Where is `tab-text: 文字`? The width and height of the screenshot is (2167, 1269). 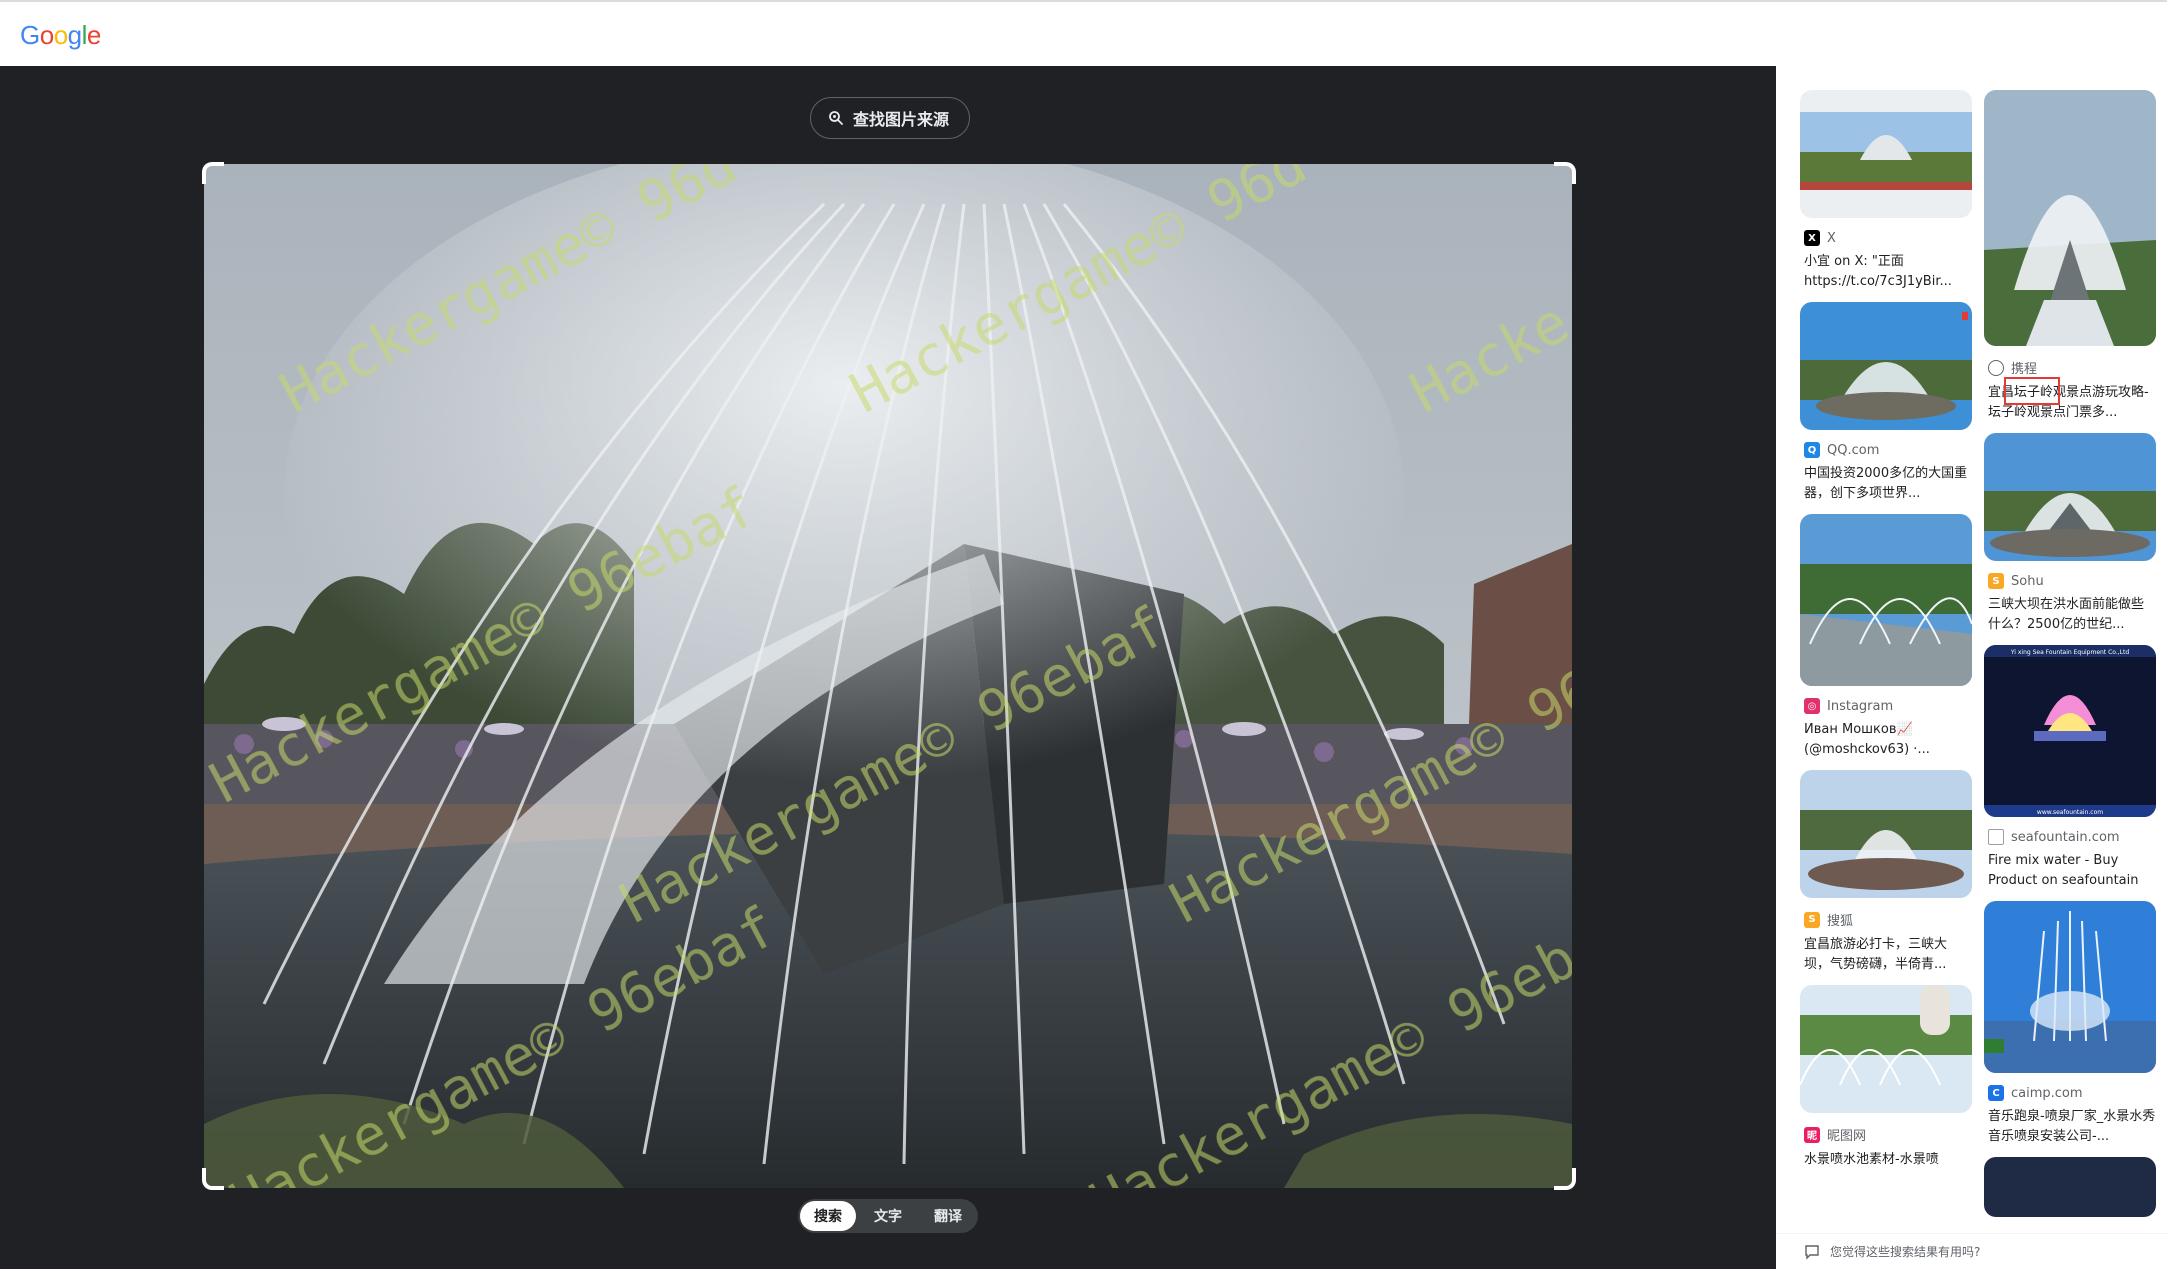 tab-text: 文字 is located at coordinates (888, 1216).